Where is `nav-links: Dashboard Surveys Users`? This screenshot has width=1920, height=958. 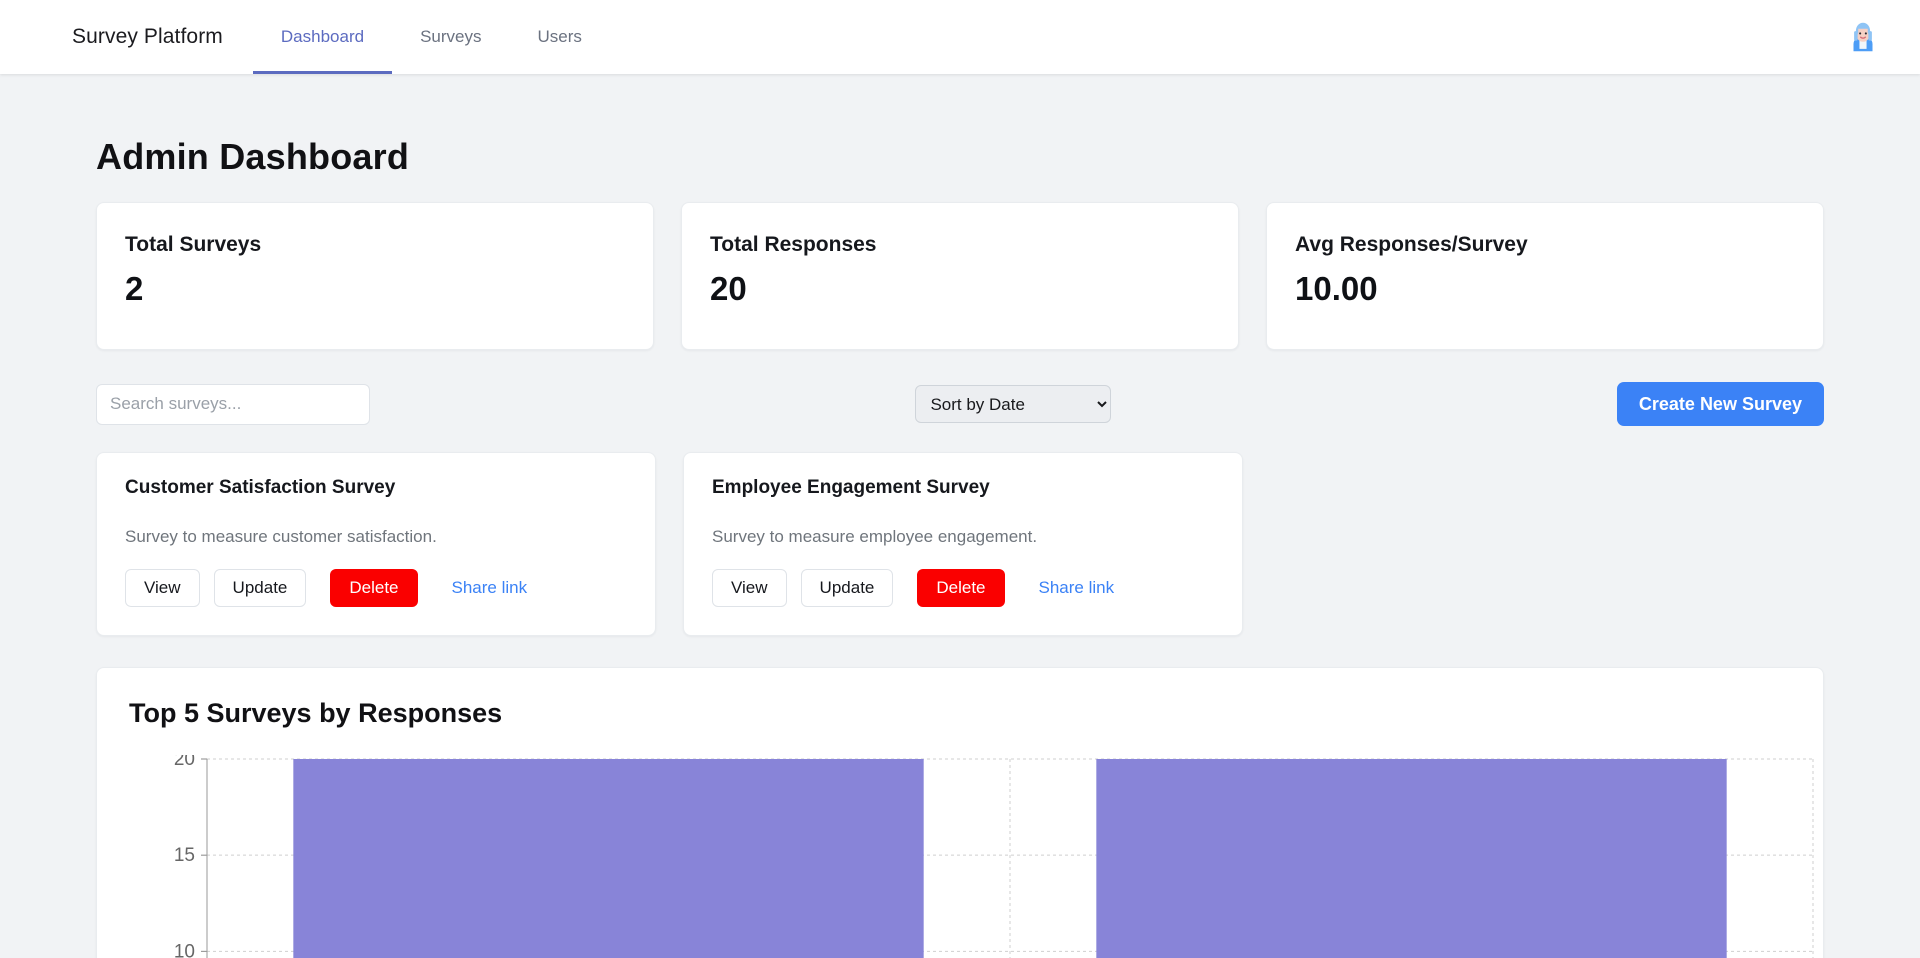 nav-links: Dashboard Surveys Users is located at coordinates (431, 37).